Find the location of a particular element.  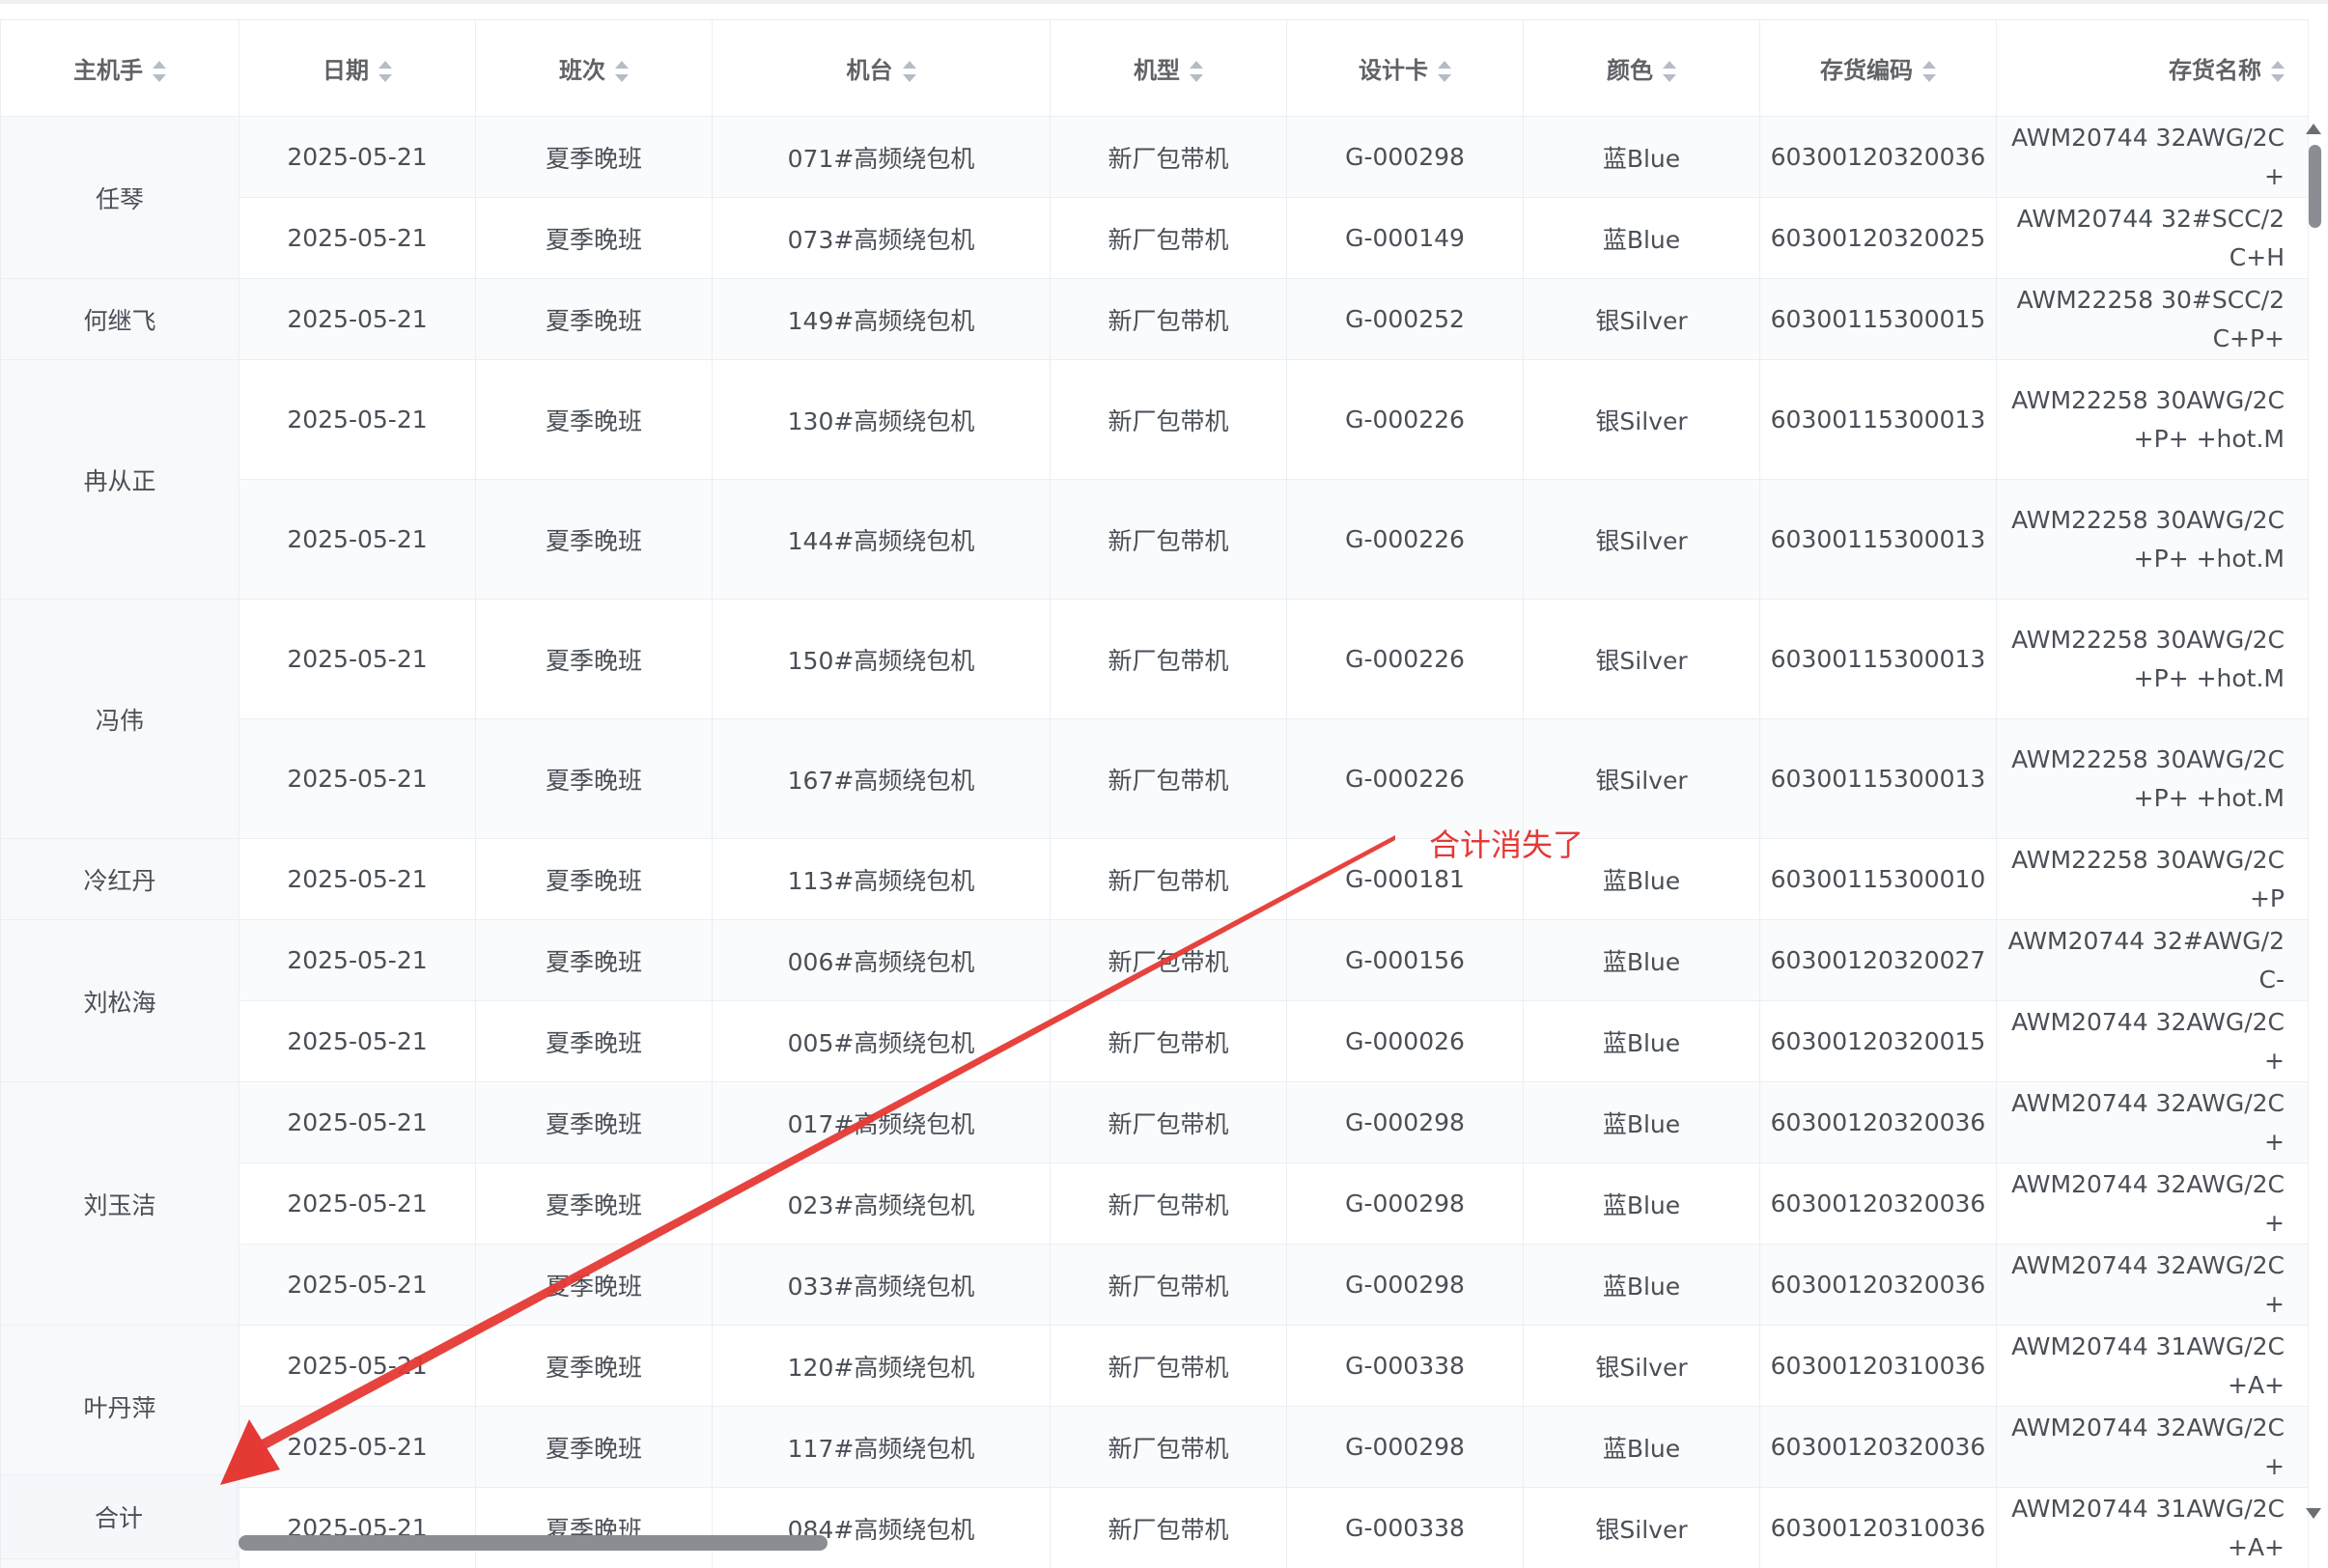

cell-inventory-code: 60300115300015 is located at coordinates (1878, 319).